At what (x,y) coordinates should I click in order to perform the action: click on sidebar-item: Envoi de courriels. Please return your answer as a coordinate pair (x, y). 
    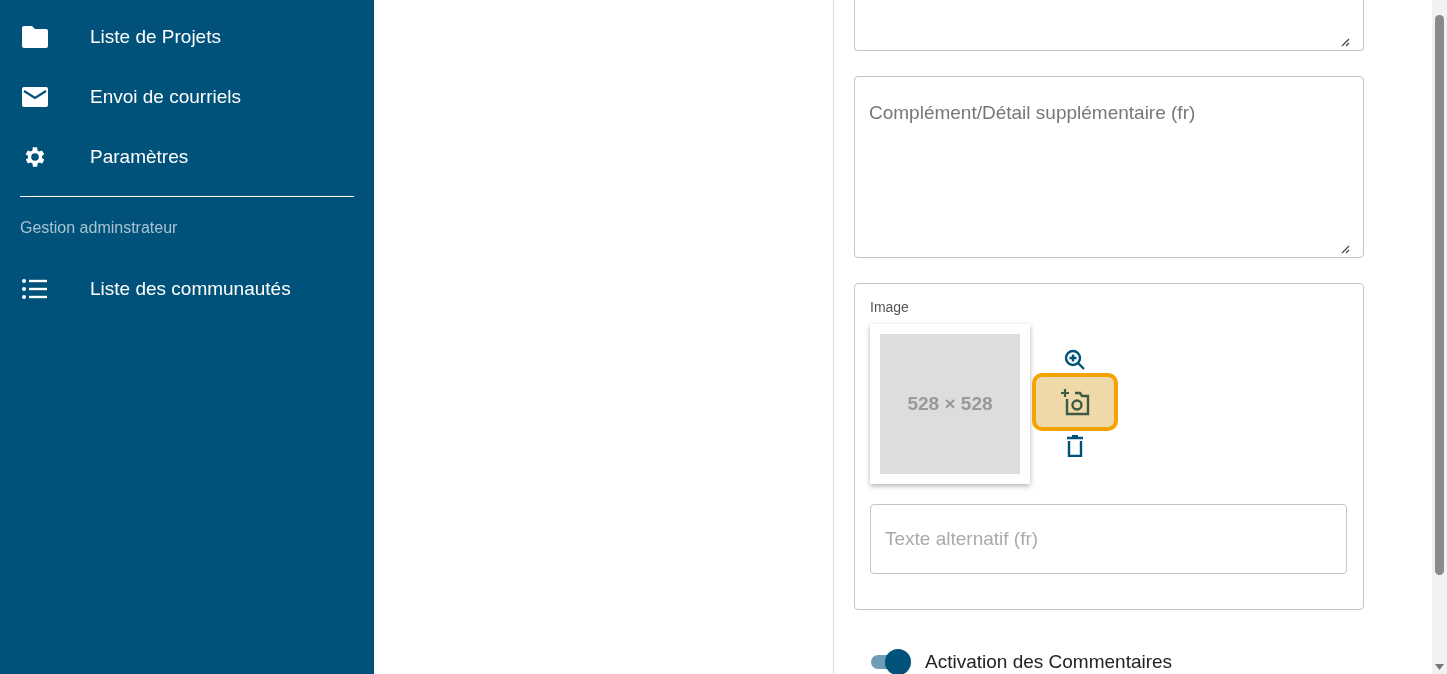
    Looking at the image, I should click on (187, 97).